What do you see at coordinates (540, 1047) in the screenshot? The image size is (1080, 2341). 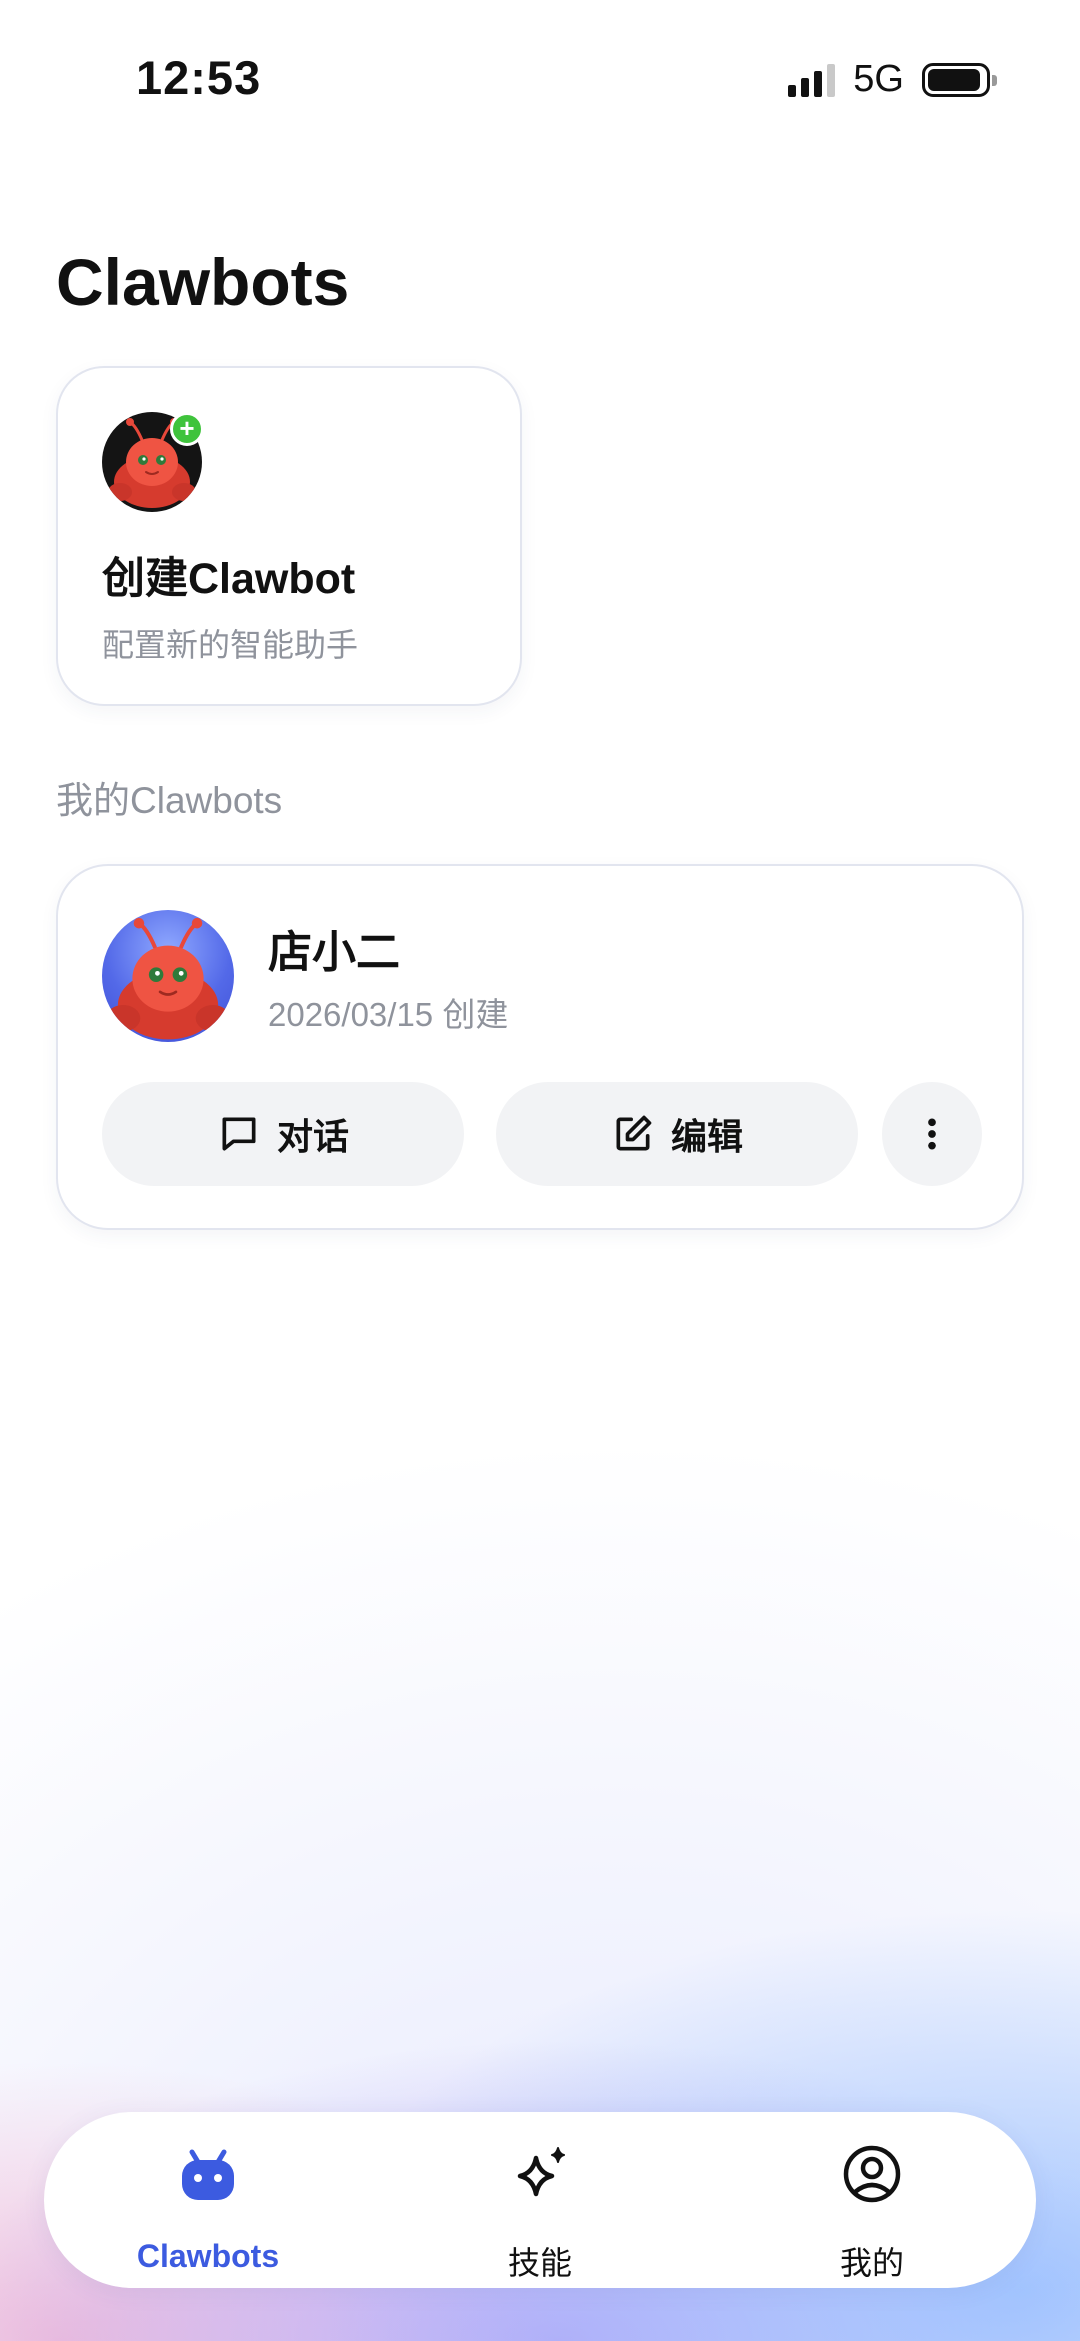 I see `bot-card: 店小二 2026/03/15 创建 对话 编辑` at bounding box center [540, 1047].